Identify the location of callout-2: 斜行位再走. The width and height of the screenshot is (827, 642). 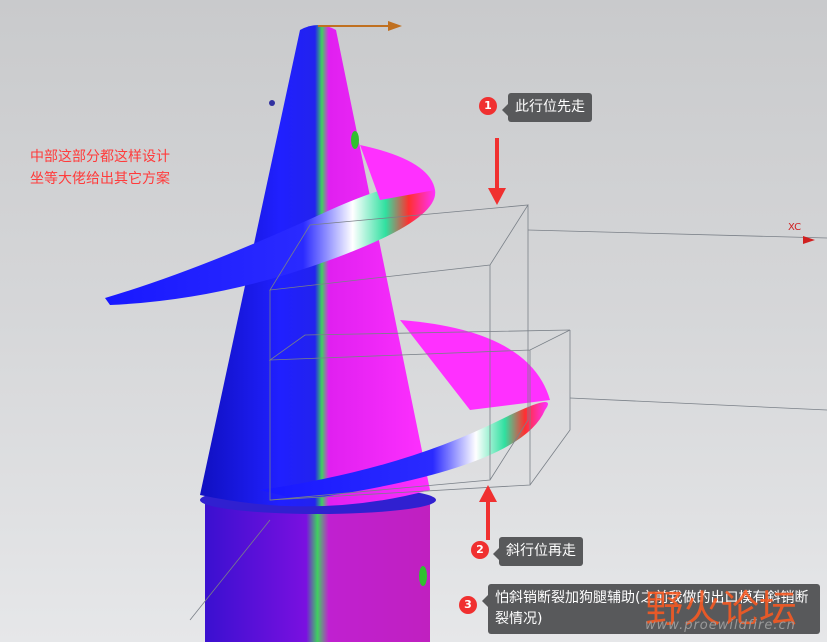
(538, 551).